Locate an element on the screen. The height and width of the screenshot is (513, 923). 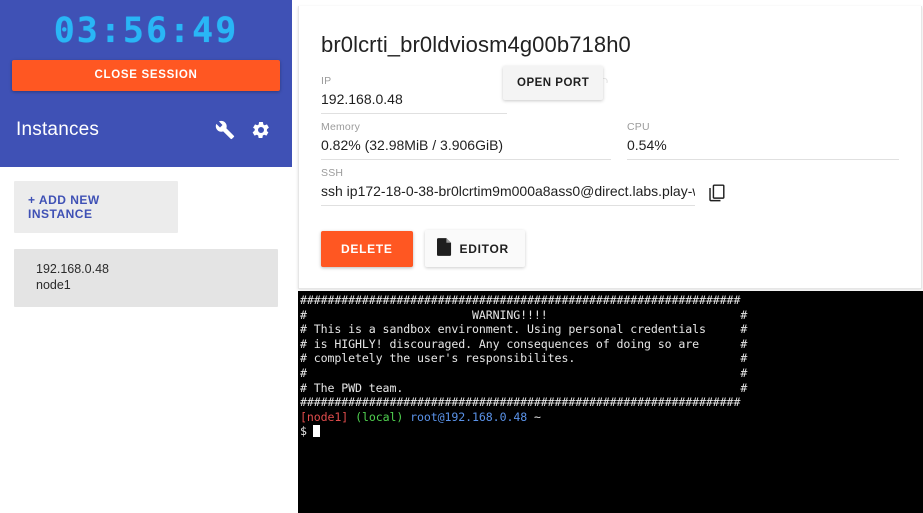
ip-field: IP 192.168.0.48 is located at coordinates (414, 94).